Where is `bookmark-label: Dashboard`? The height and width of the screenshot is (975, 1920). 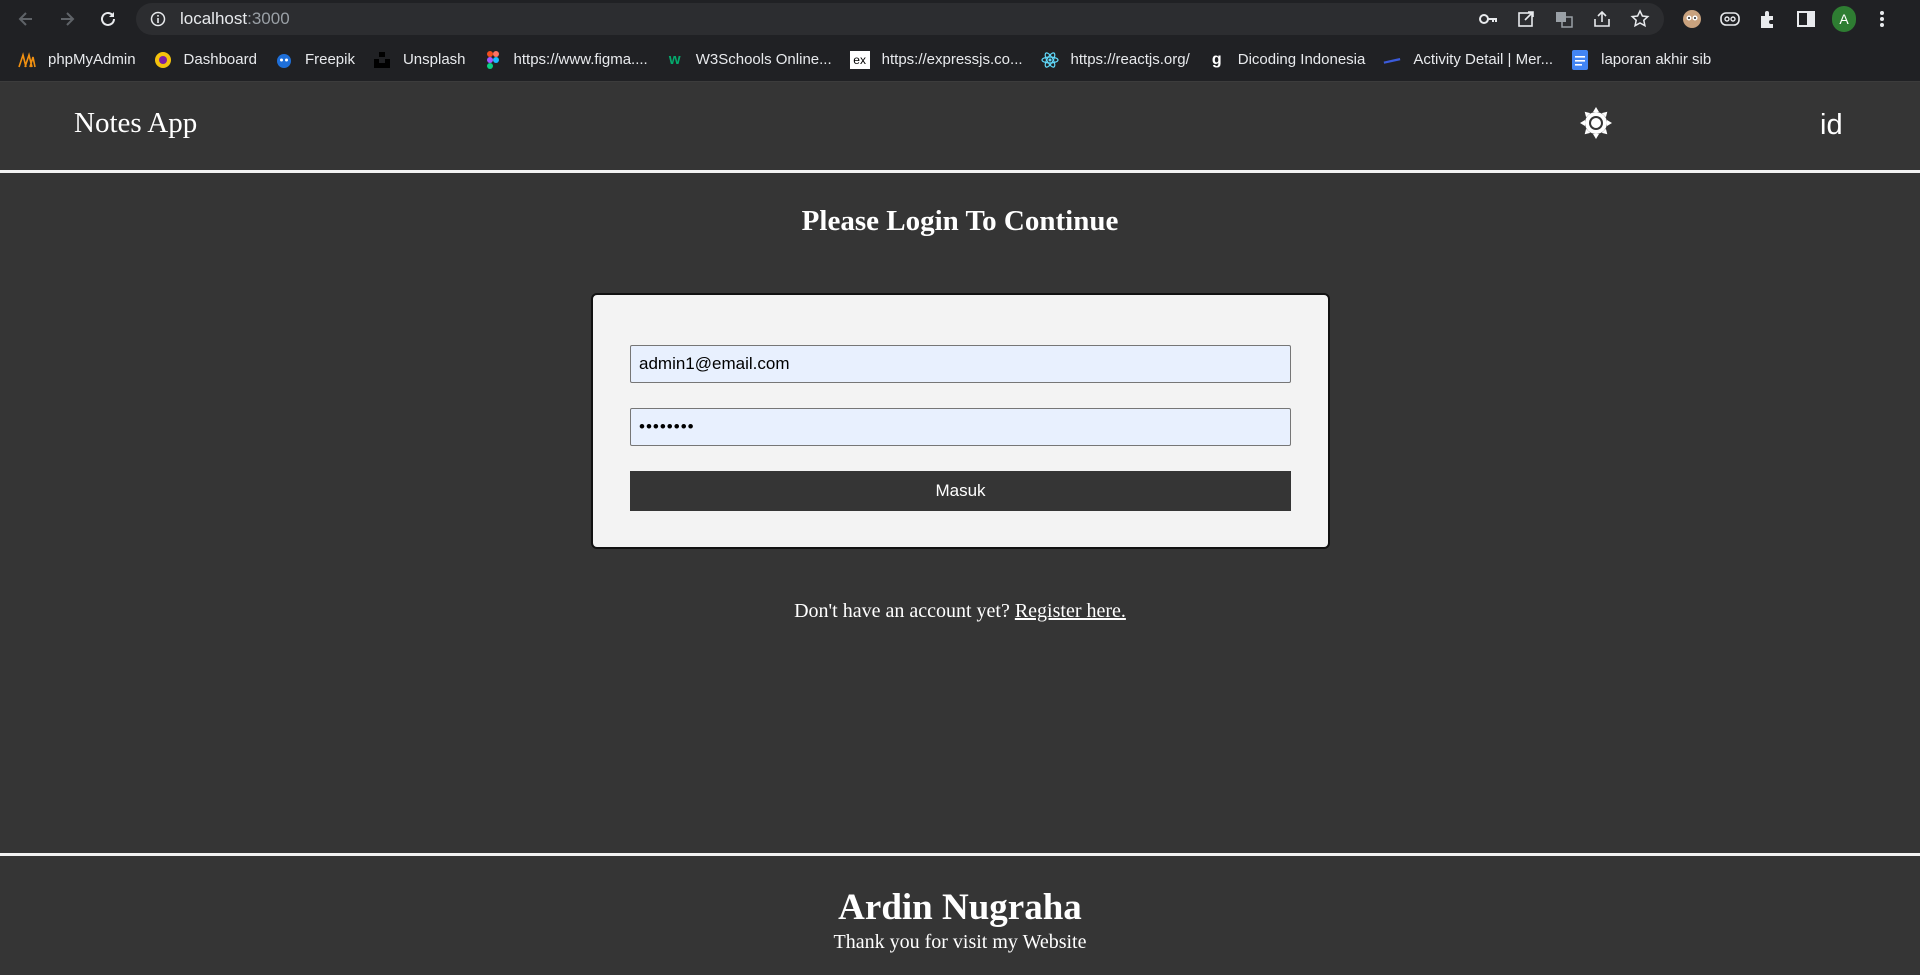 bookmark-label: Dashboard is located at coordinates (220, 59).